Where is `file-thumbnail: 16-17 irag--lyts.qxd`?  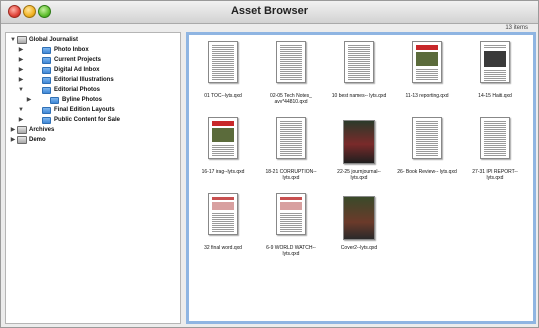
file-thumbnail: 16-17 irag--lyts.qxd is located at coordinates (223, 149).